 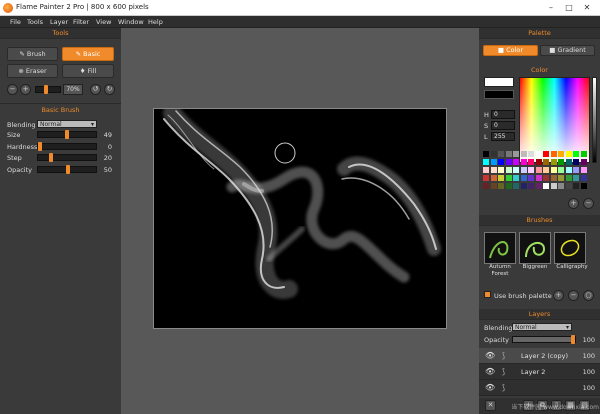 What do you see at coordinates (558, 295) in the screenshot?
I see `add-brush-icon: +` at bounding box center [558, 295].